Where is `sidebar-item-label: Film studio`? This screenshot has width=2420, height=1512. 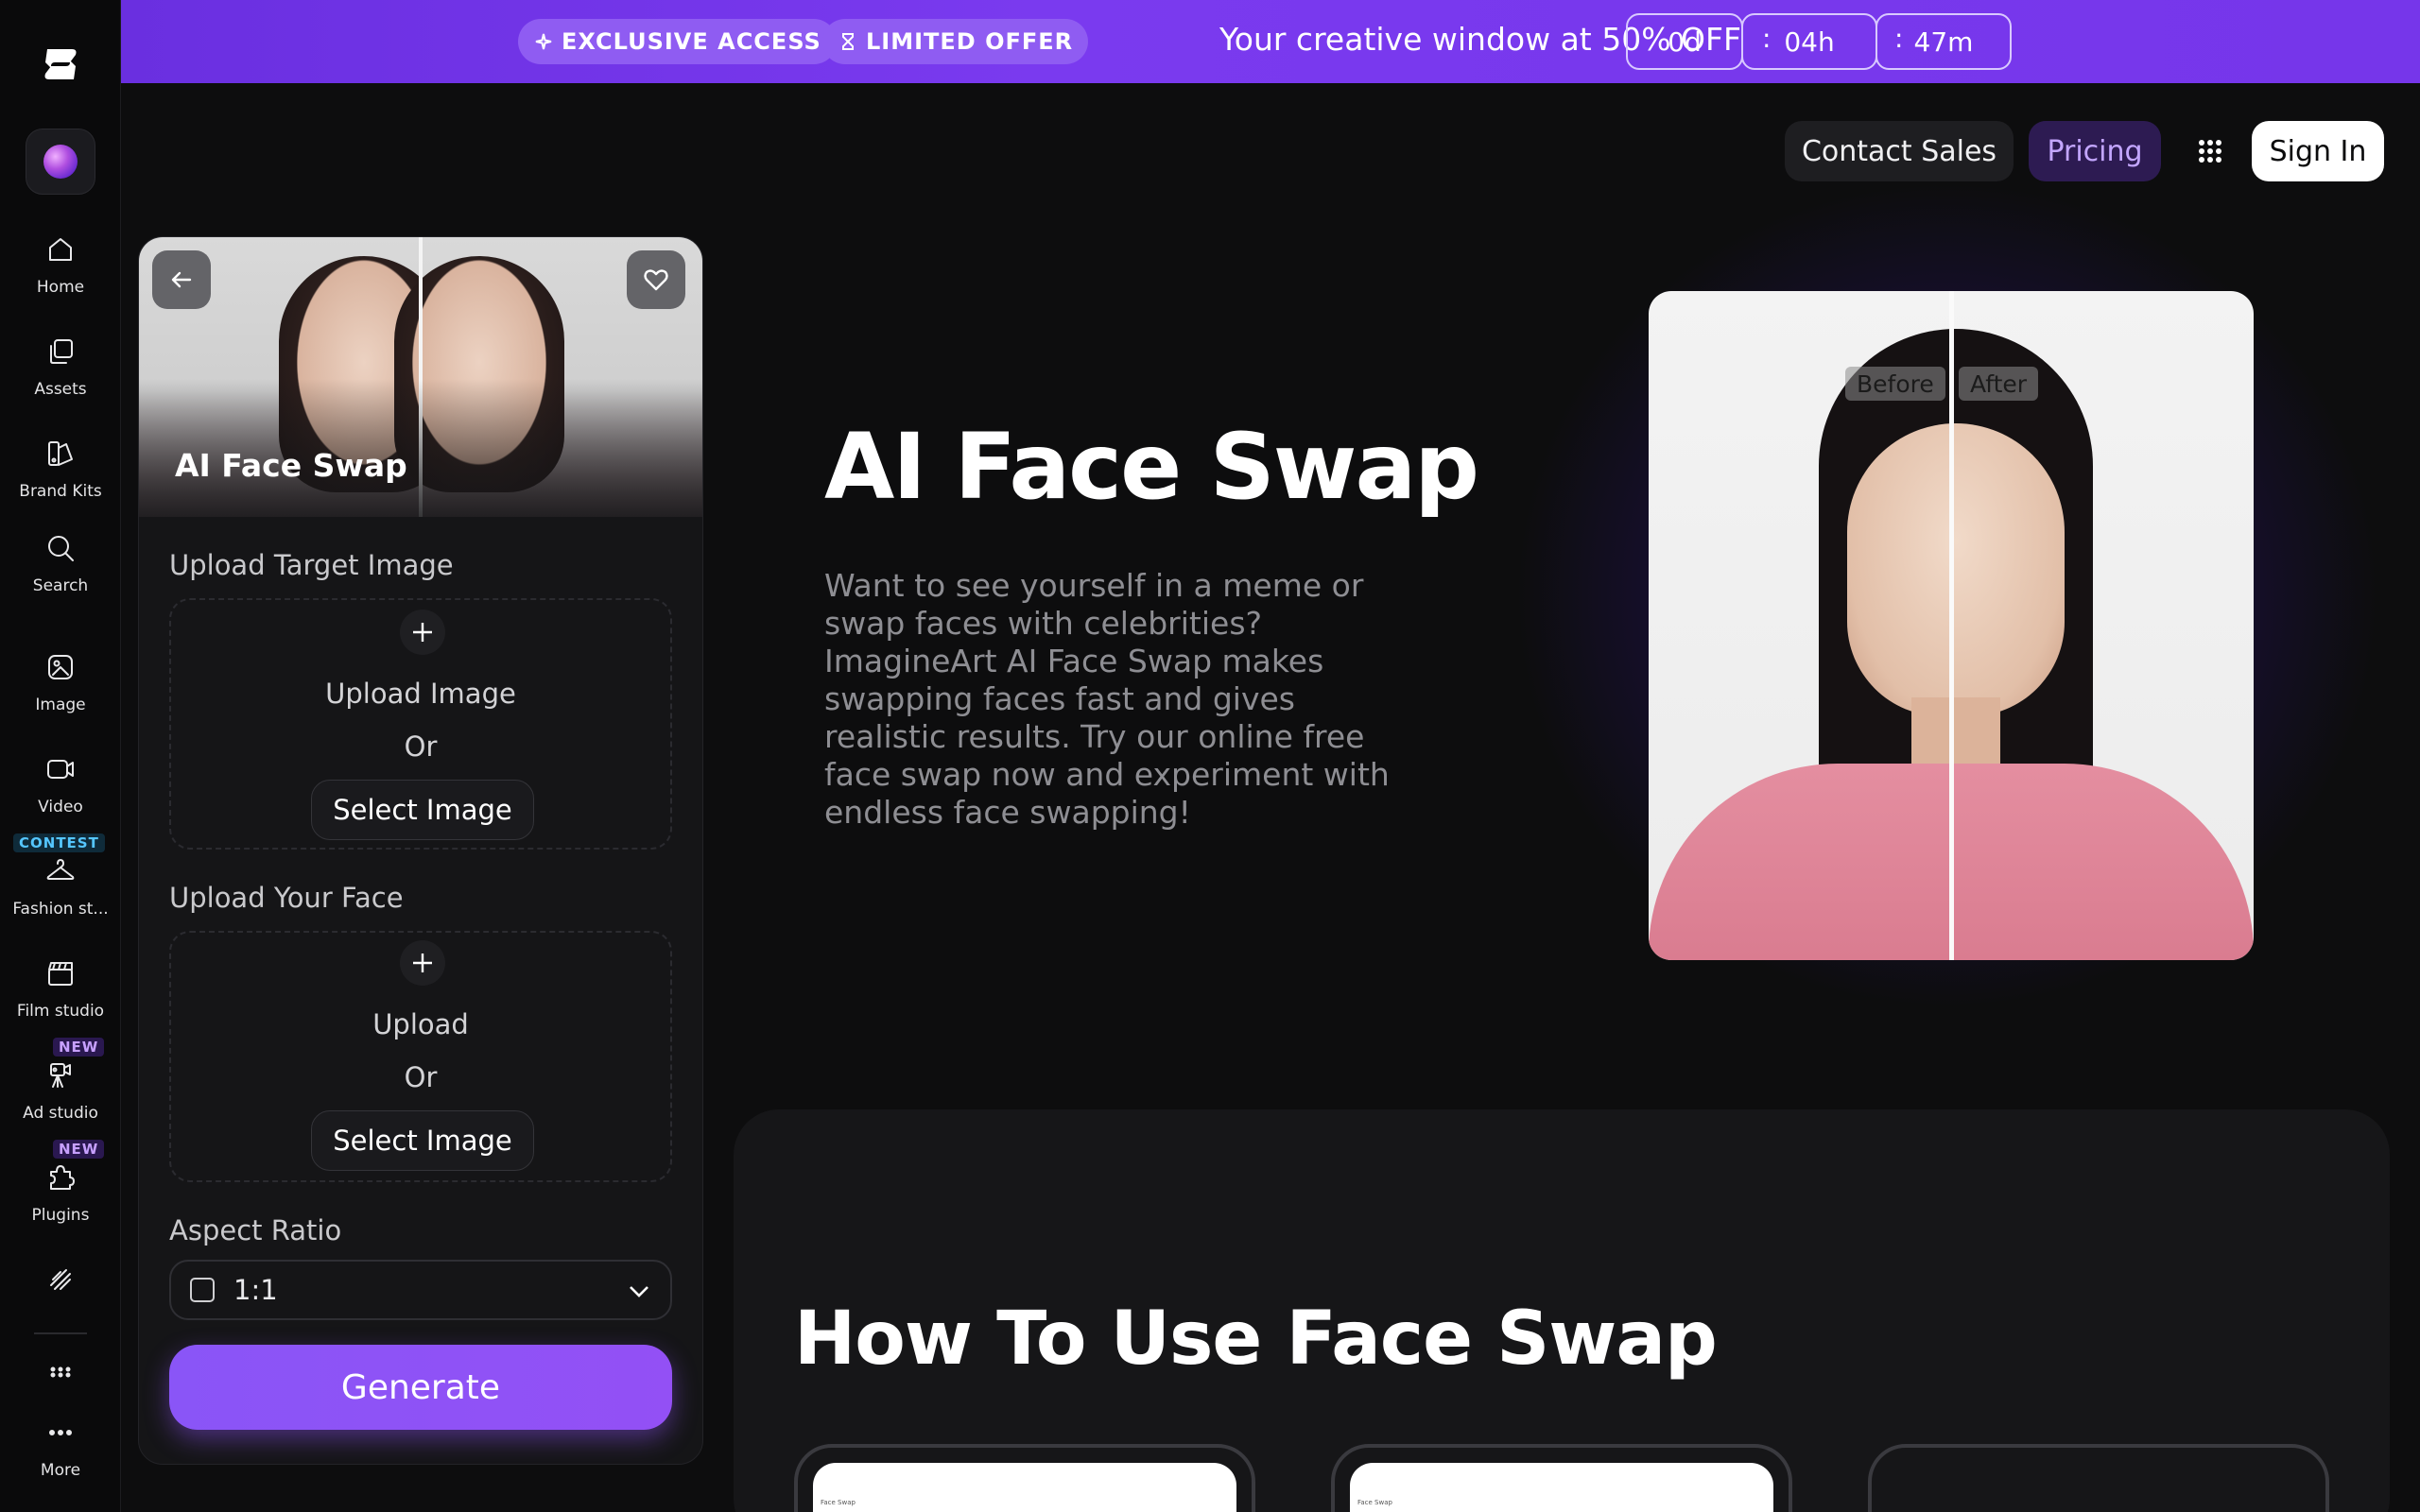 sidebar-item-label: Film studio is located at coordinates (60, 1011).